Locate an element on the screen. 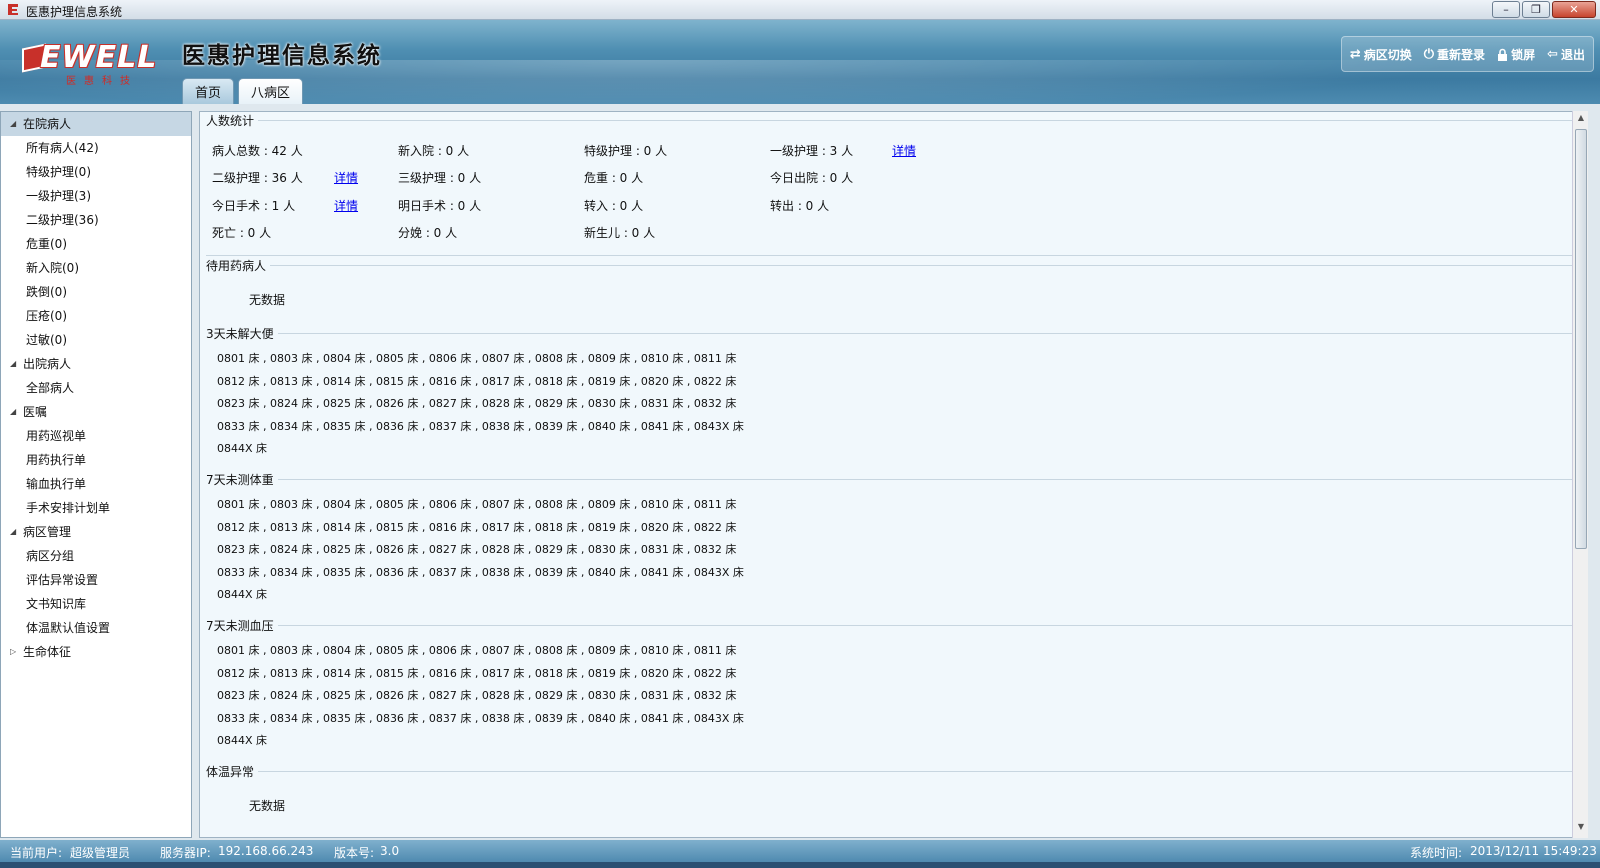 This screenshot has height=868, width=1600. tree-item-label: 压疮(0) is located at coordinates (46, 316).